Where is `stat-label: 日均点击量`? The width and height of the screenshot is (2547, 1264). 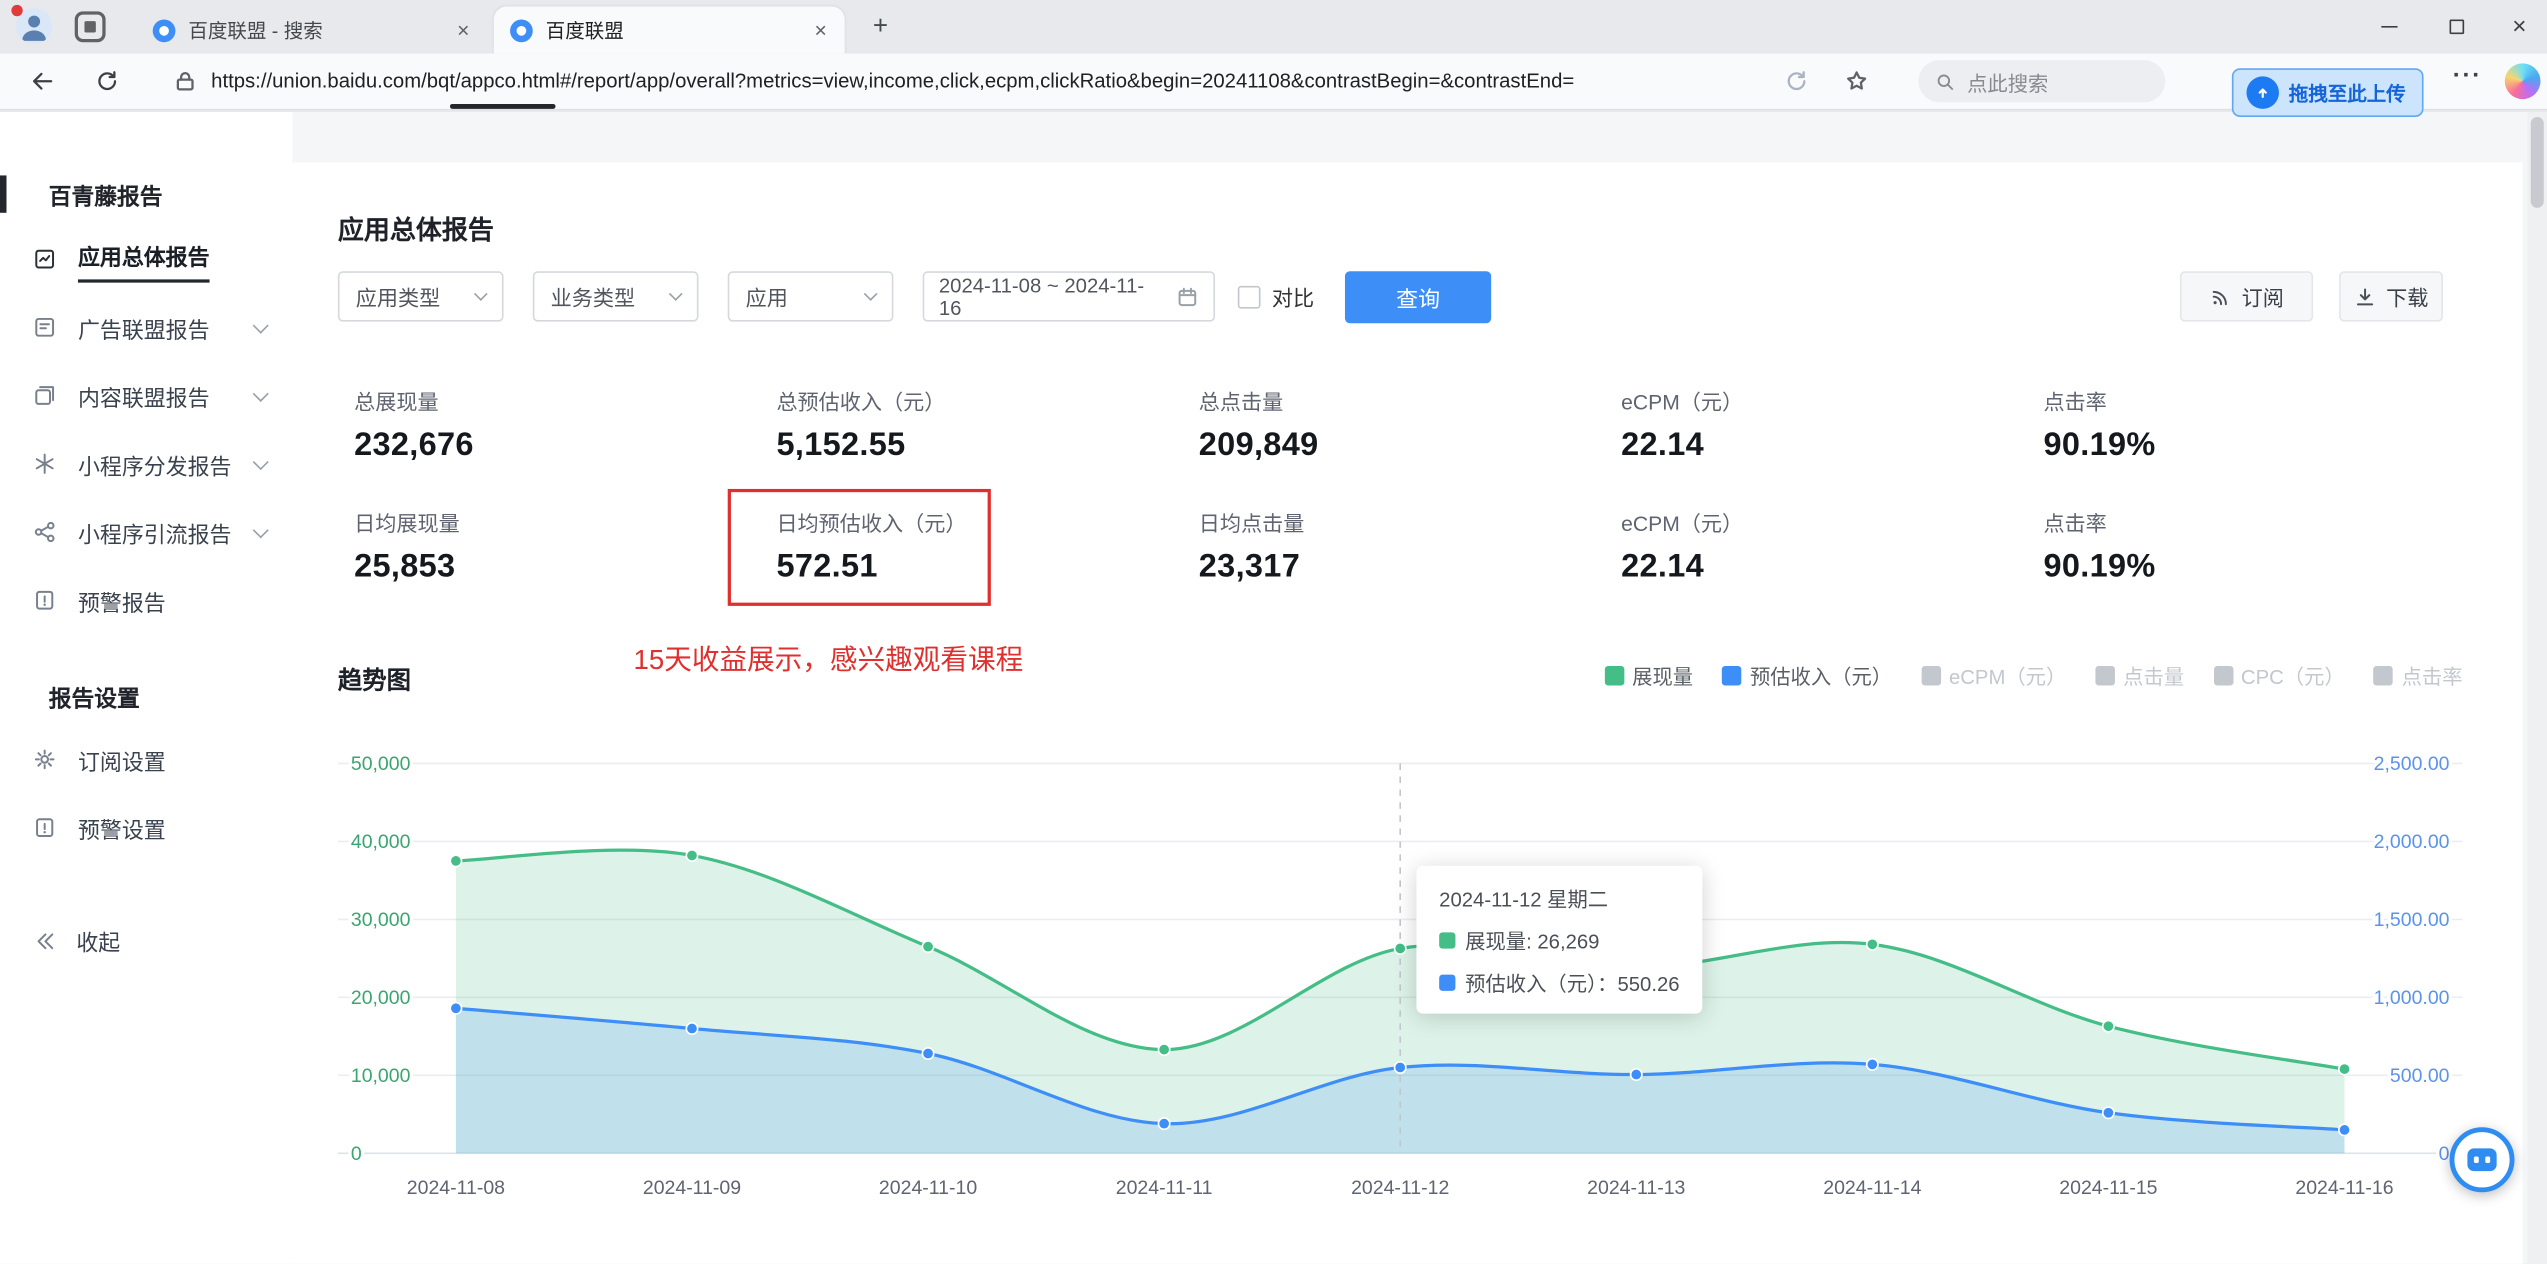 stat-label: 日均点击量 is located at coordinates (1251, 524).